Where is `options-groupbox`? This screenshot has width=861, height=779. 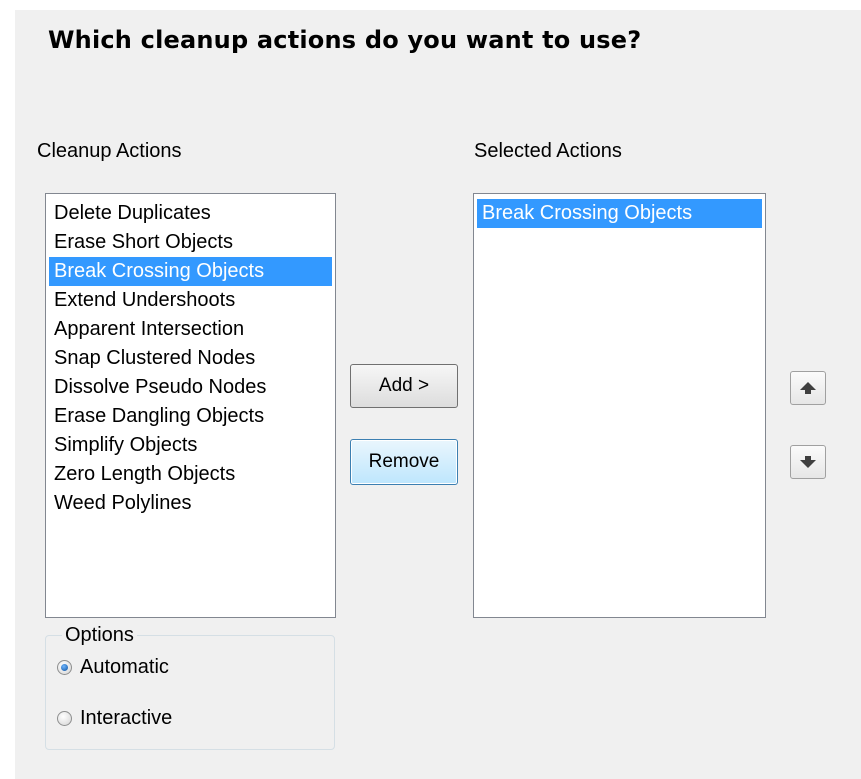 options-groupbox is located at coordinates (190, 692).